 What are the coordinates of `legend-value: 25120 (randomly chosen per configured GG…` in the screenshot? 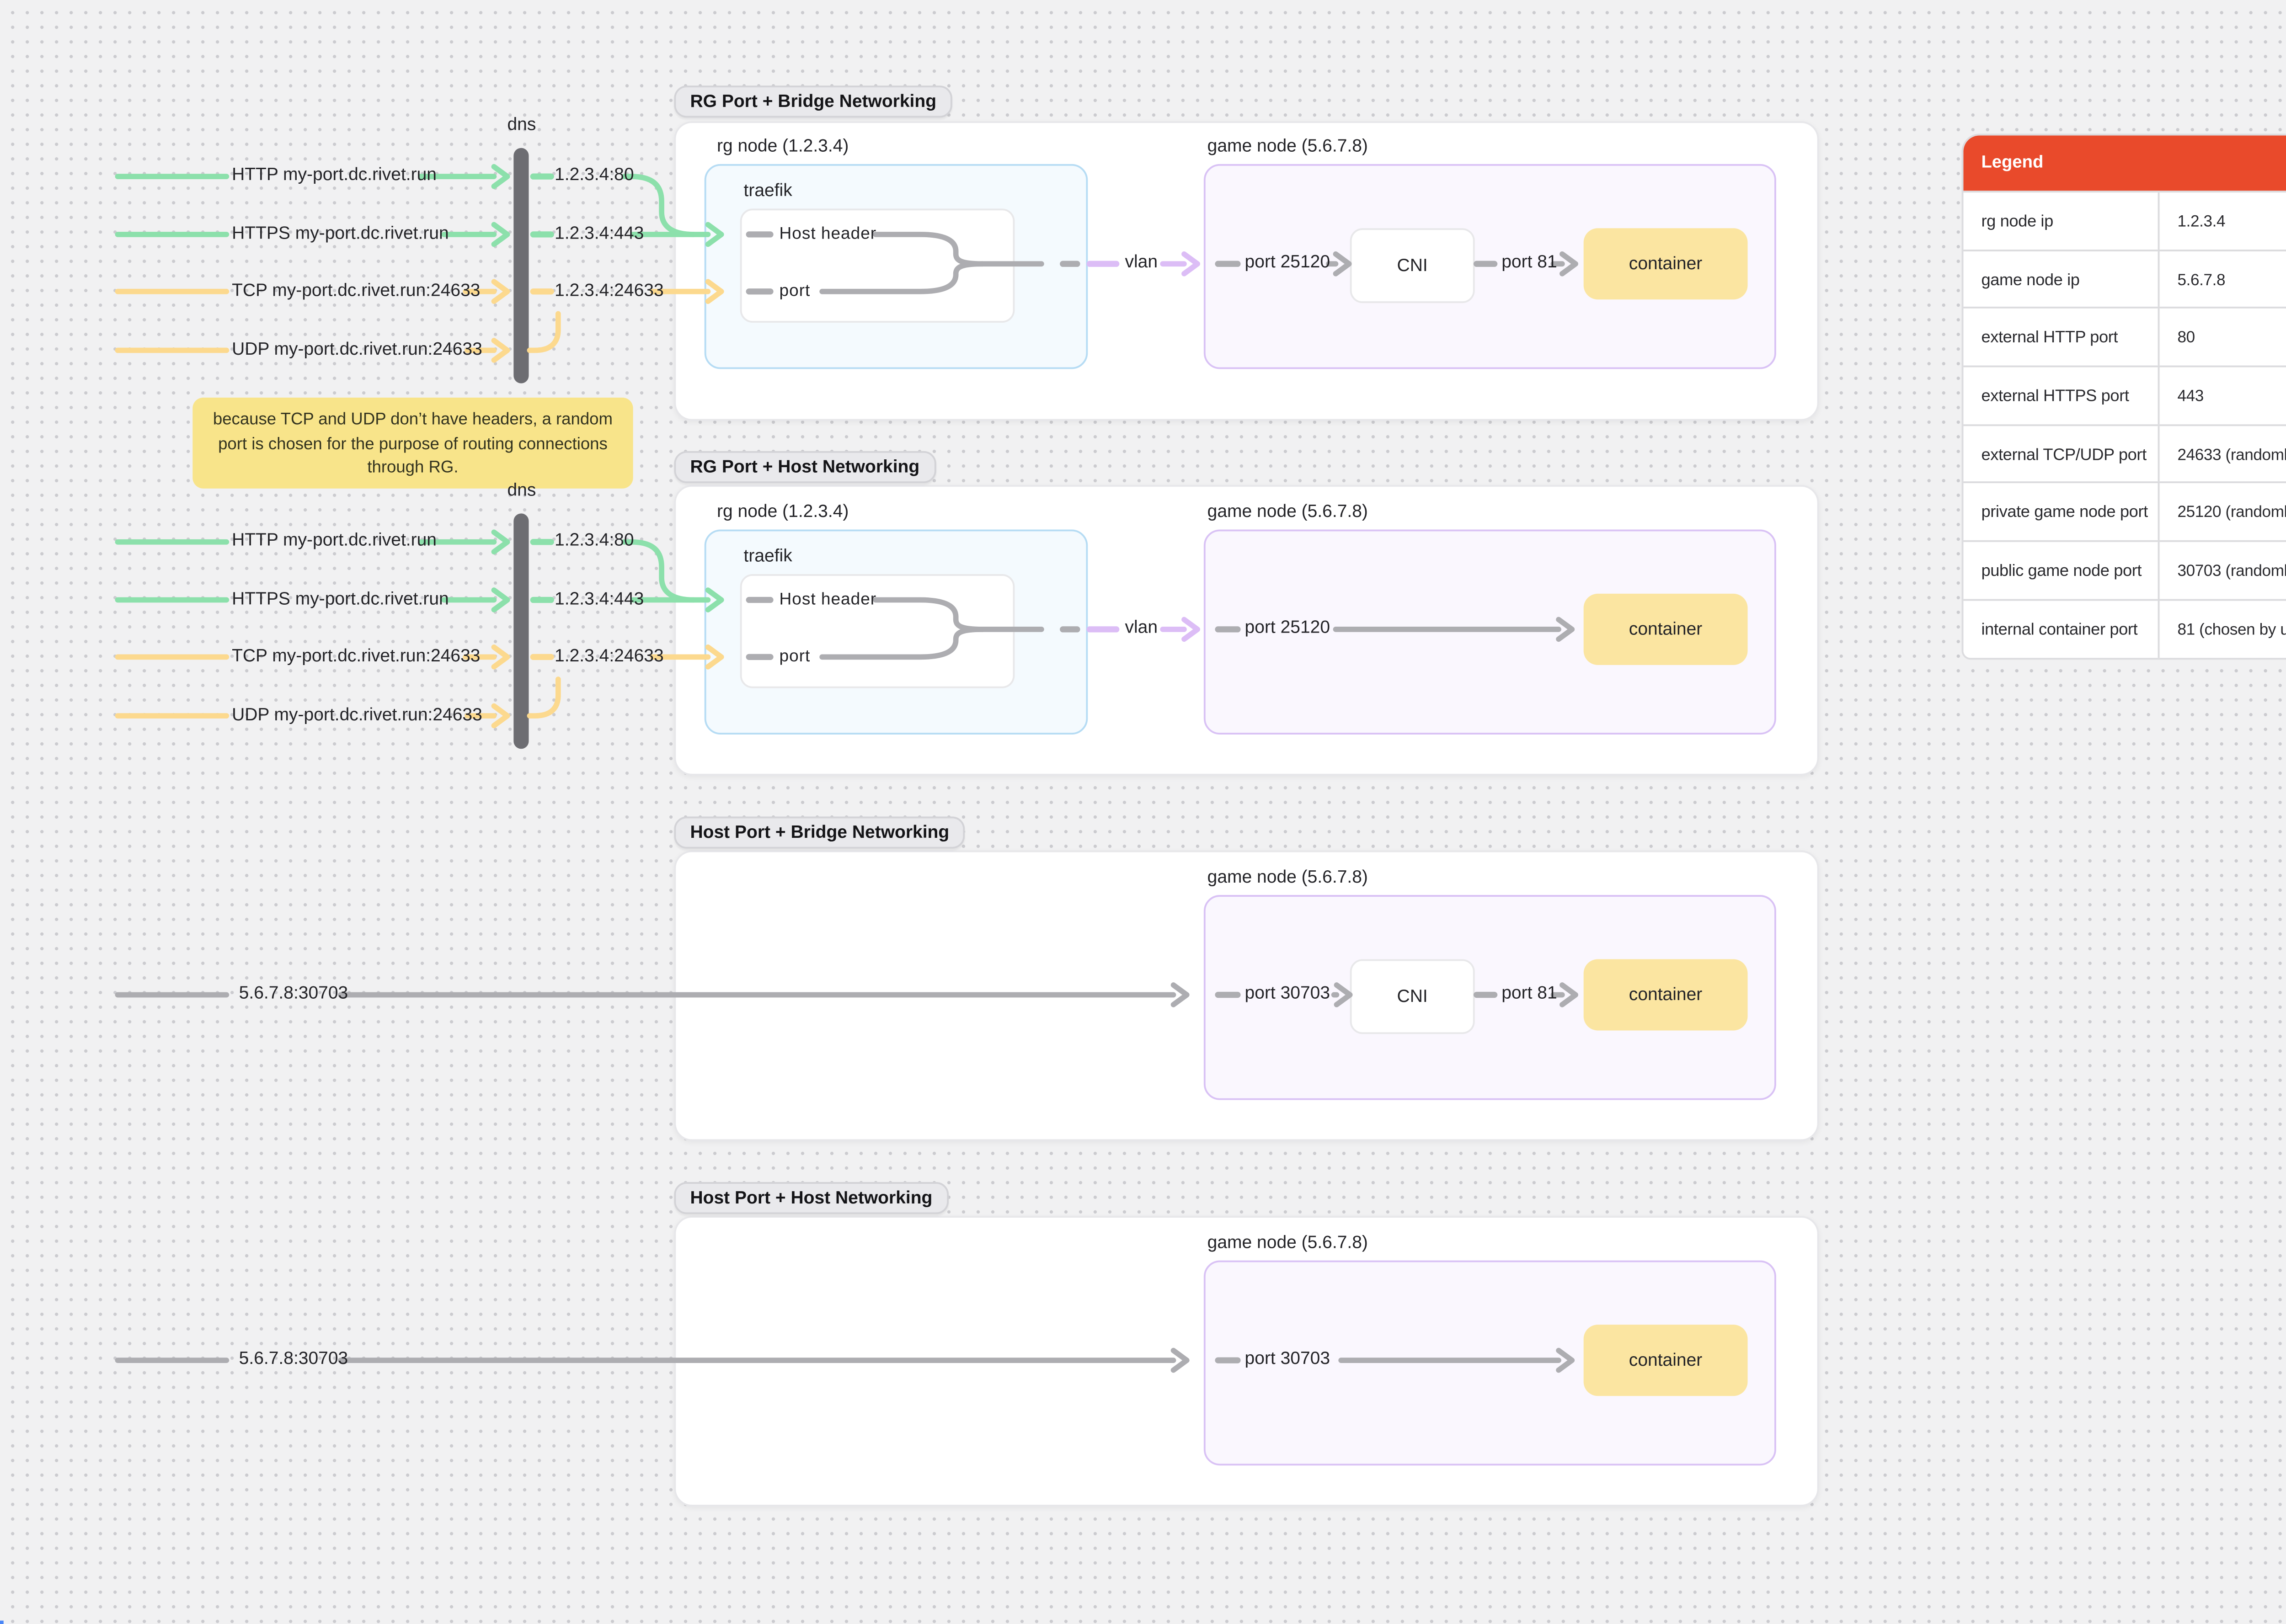 It's located at (2223, 513).